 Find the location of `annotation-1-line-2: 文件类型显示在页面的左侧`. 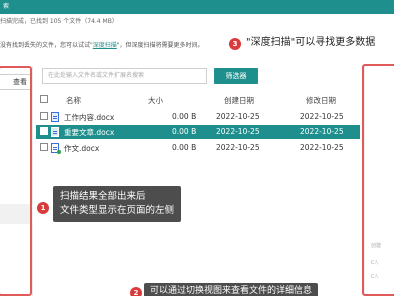

annotation-1-line-2: 文件类型显示在页面的左侧 is located at coordinates (117, 210).